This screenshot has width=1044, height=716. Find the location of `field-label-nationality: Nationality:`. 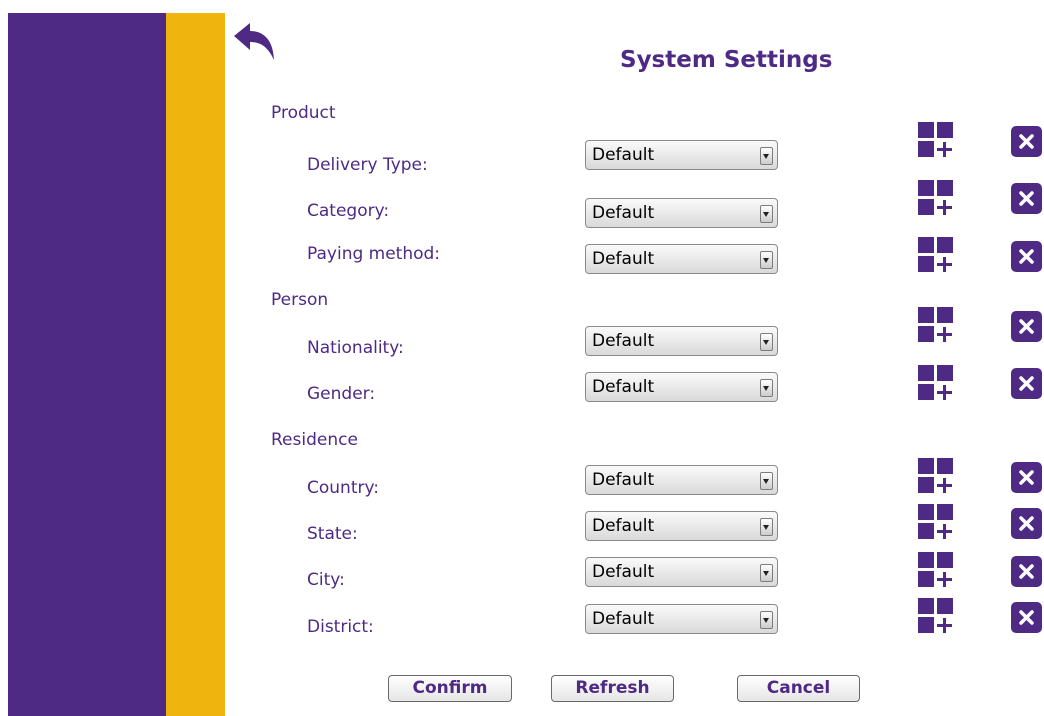

field-label-nationality: Nationality: is located at coordinates (355, 348).